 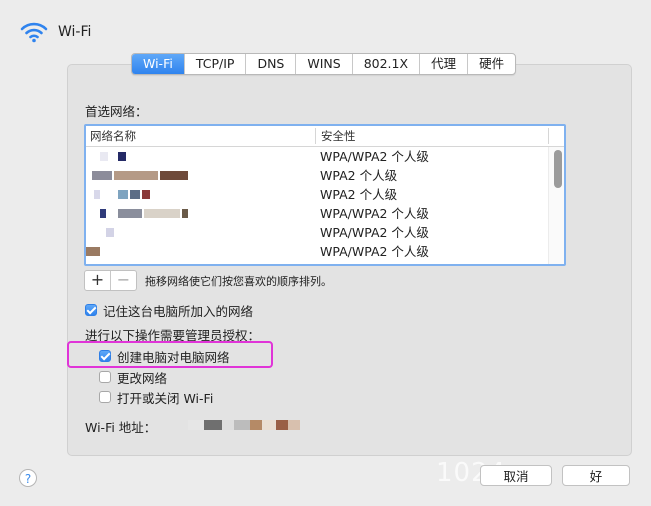 What do you see at coordinates (105, 377) in the screenshot?
I see `change-network-checkbox` at bounding box center [105, 377].